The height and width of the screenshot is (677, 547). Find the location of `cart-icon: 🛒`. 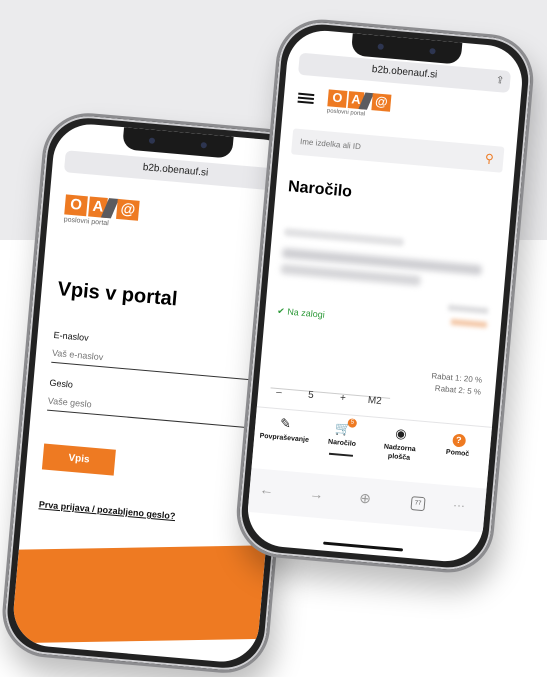

cart-icon: 🛒 is located at coordinates (343, 428).